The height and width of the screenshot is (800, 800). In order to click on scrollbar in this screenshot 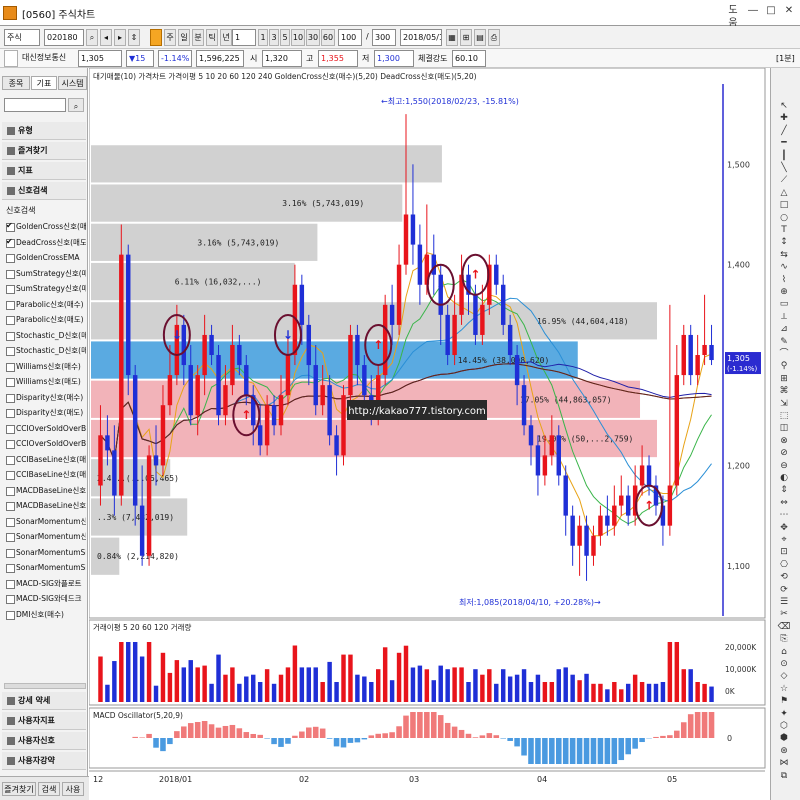, I will do `click(45, 686)`.